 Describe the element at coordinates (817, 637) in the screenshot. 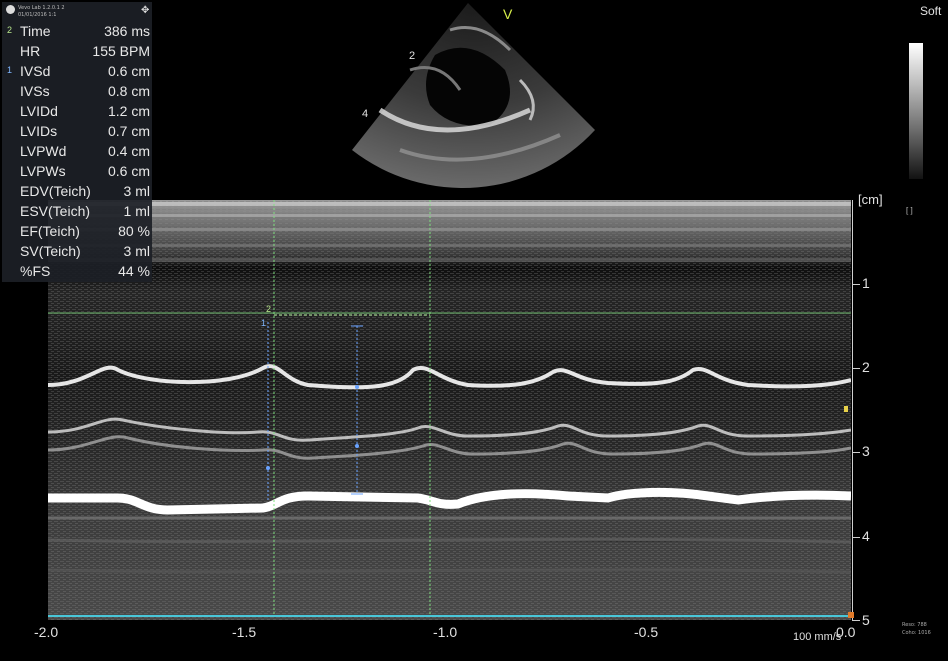

I see `sweep-speed-label: 100 mm/s` at that location.